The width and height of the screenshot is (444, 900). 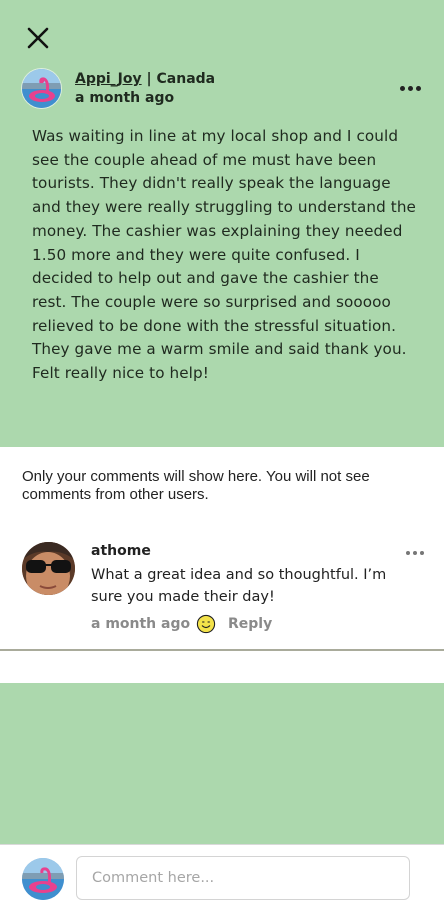 I want to click on author-username-link: Appi_Joy, so click(x=108, y=79).